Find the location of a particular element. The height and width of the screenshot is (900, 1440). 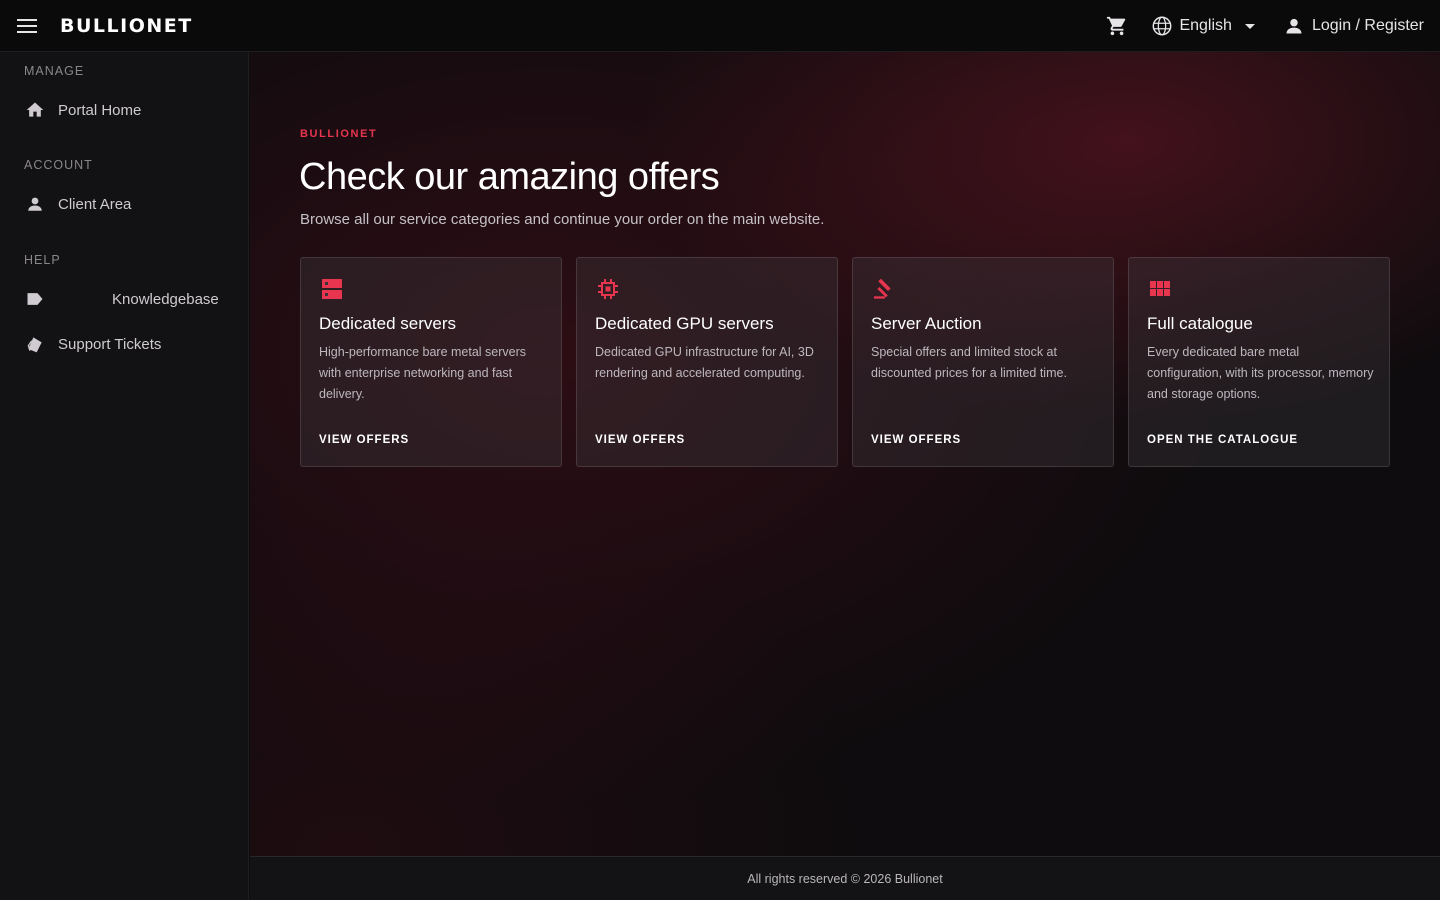

page-eyebrow: BULLIONET is located at coordinates (339, 134).